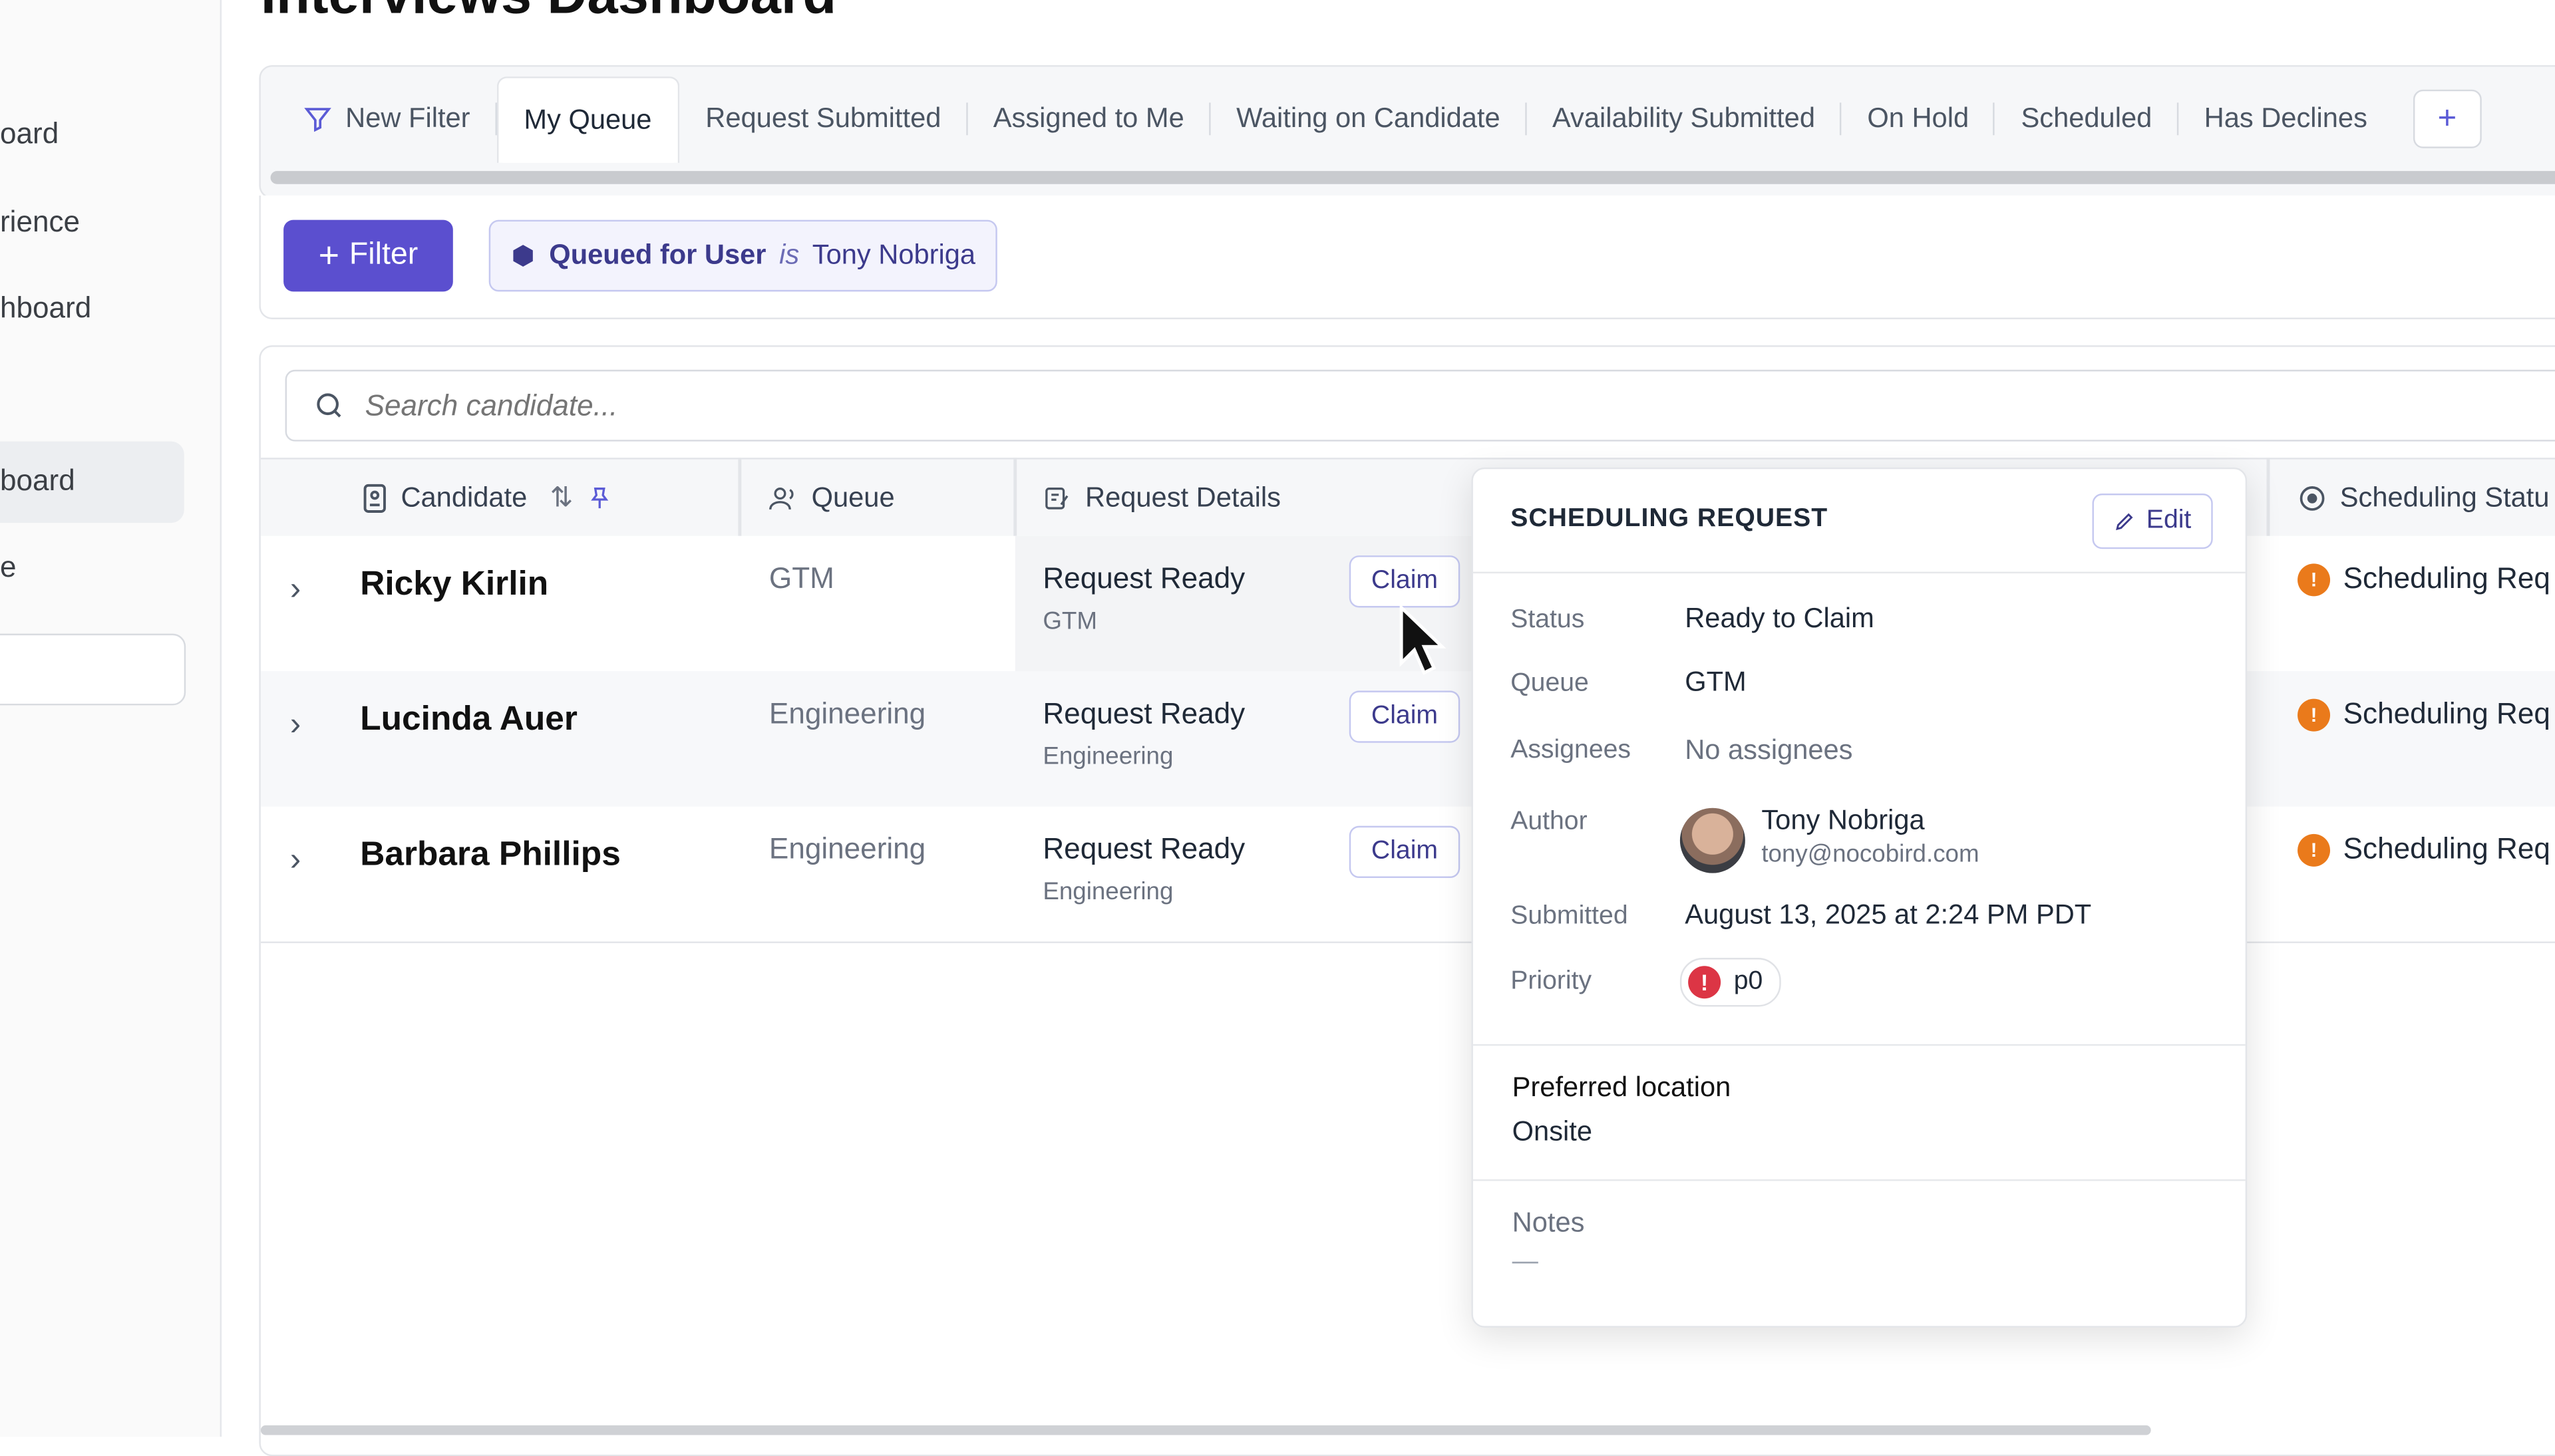  Describe the element at coordinates (490, 855) in the screenshot. I see `candidate-name: Barbara Phillips` at that location.